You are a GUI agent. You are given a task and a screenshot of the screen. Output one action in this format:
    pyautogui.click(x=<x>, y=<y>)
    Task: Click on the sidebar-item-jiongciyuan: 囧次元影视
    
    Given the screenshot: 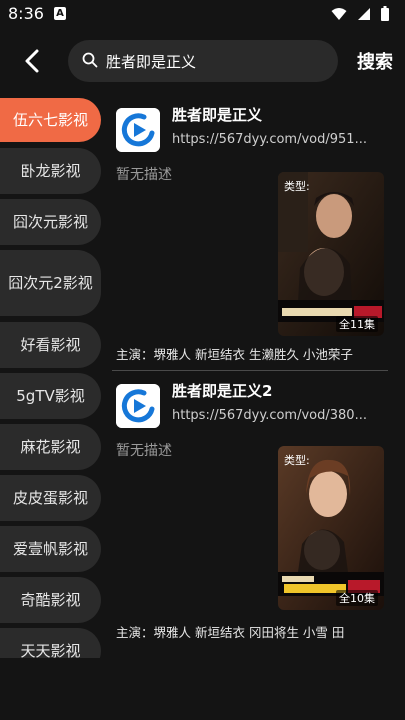 What is the action you would take?
    pyautogui.click(x=50, y=222)
    